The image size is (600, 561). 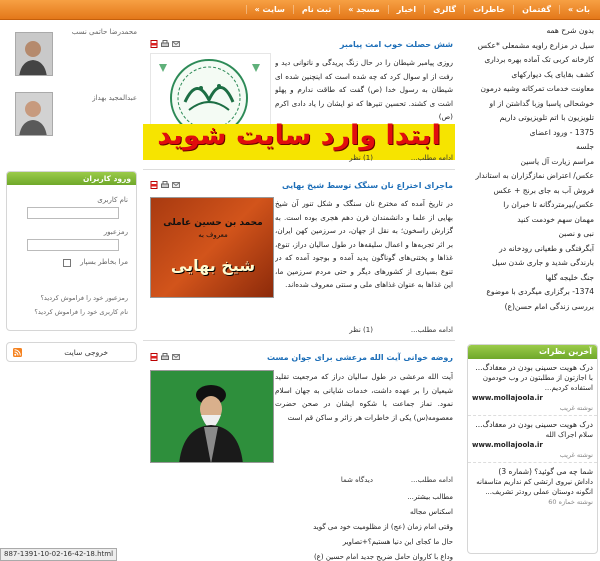 I want to click on menu-link: بدون شرح همه, so click(x=530, y=31).